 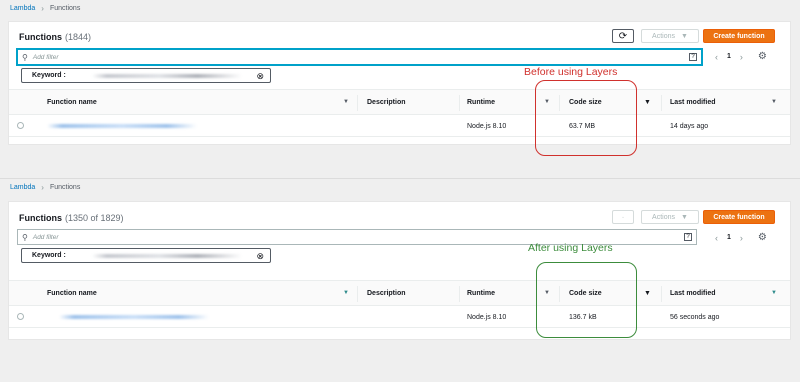 I want to click on filter-input: ⚲ Add filter ?, so click(x=359, y=57).